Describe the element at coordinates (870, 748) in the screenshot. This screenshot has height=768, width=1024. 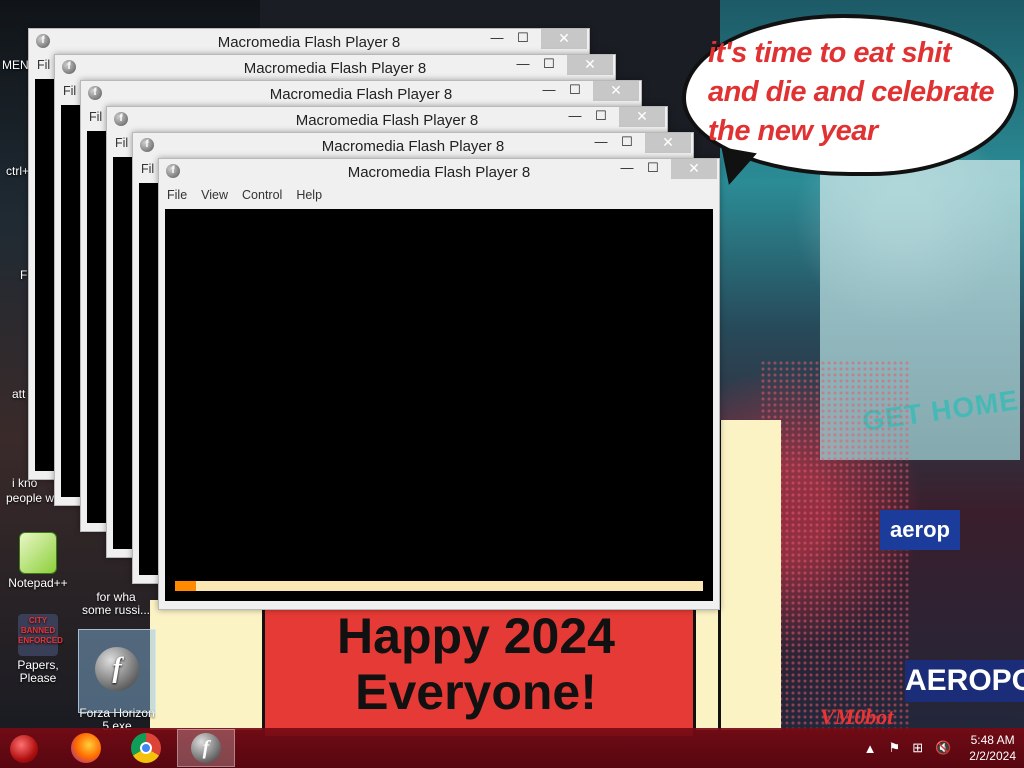
I see `show-hidden-icons-icon: ▲` at that location.